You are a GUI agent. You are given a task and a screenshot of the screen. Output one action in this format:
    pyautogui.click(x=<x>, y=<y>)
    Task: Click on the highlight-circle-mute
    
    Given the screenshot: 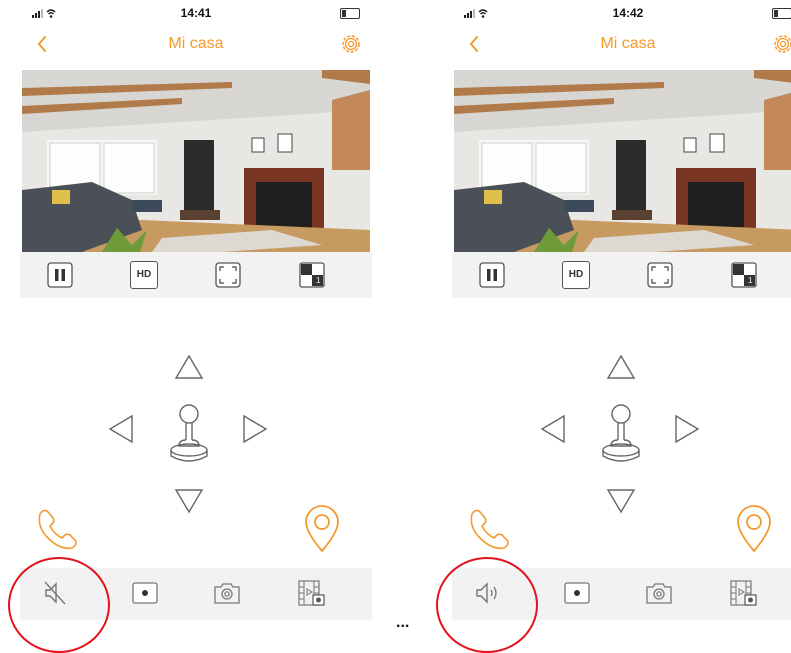 What is the action you would take?
    pyautogui.click(x=59, y=605)
    